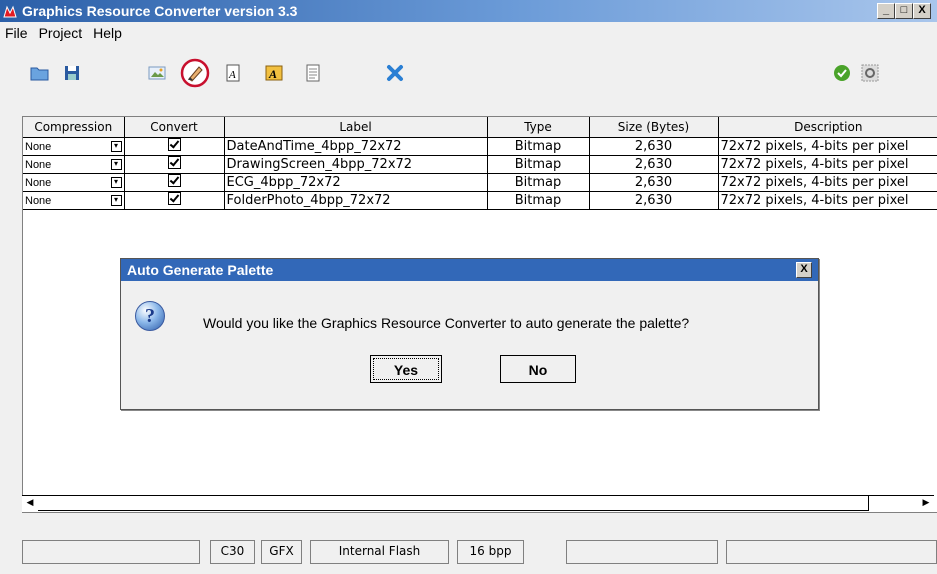 This screenshot has height=574, width=937. Describe the element at coordinates (926, 503) in the screenshot. I see `scroll-right-icon: ▶` at that location.